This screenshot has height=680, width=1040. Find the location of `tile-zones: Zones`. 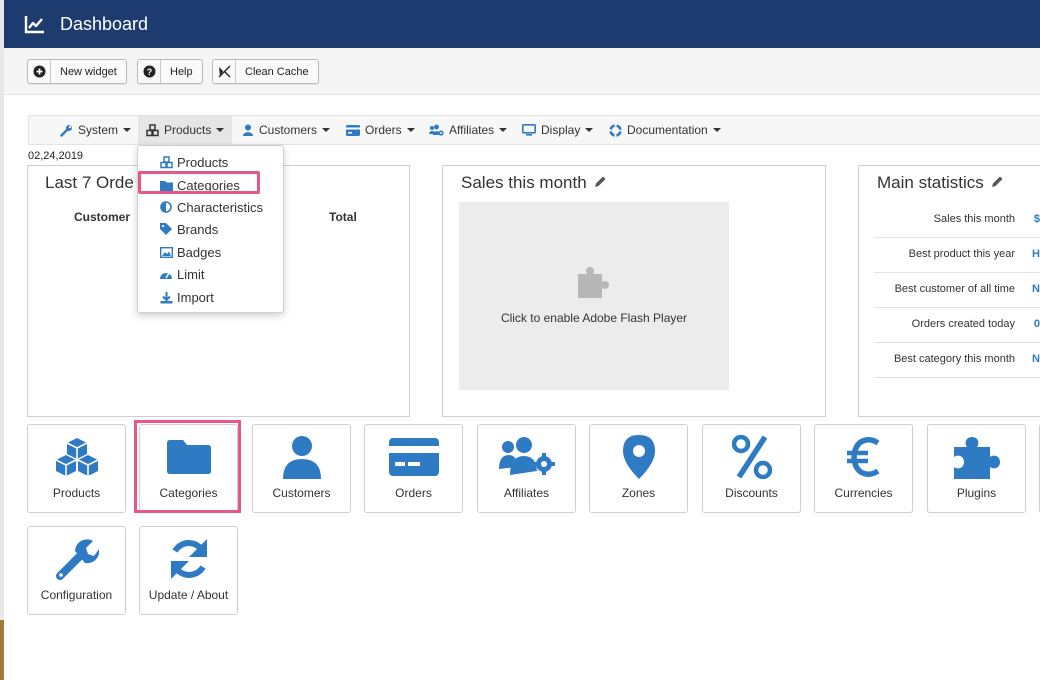

tile-zones: Zones is located at coordinates (638, 468).